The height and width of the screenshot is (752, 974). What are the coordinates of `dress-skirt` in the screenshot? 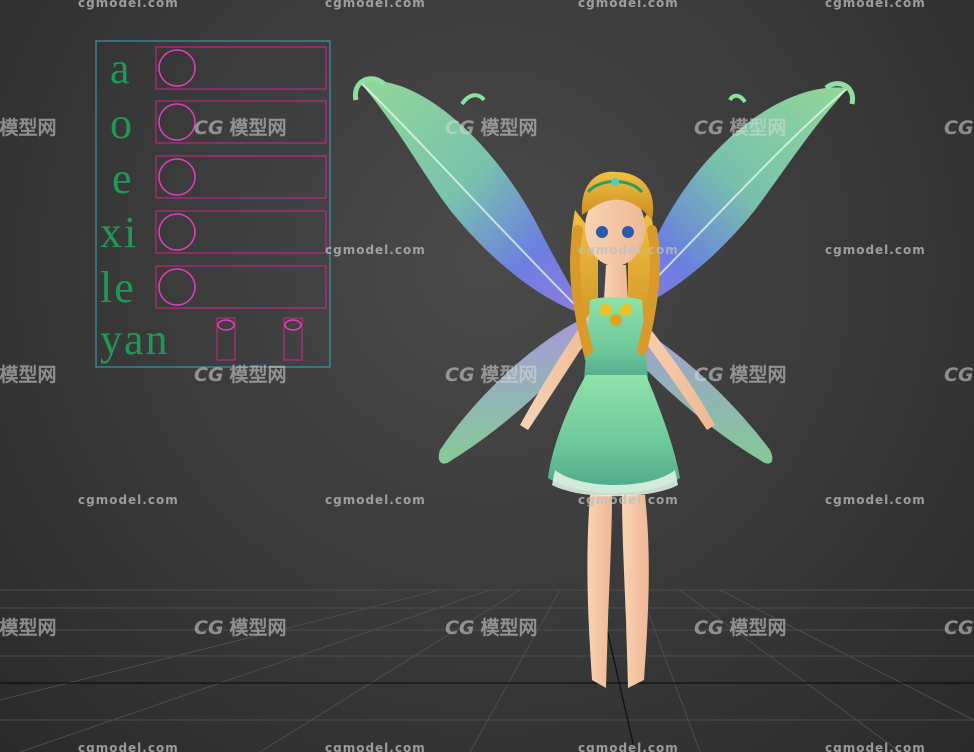 It's located at (614, 434).